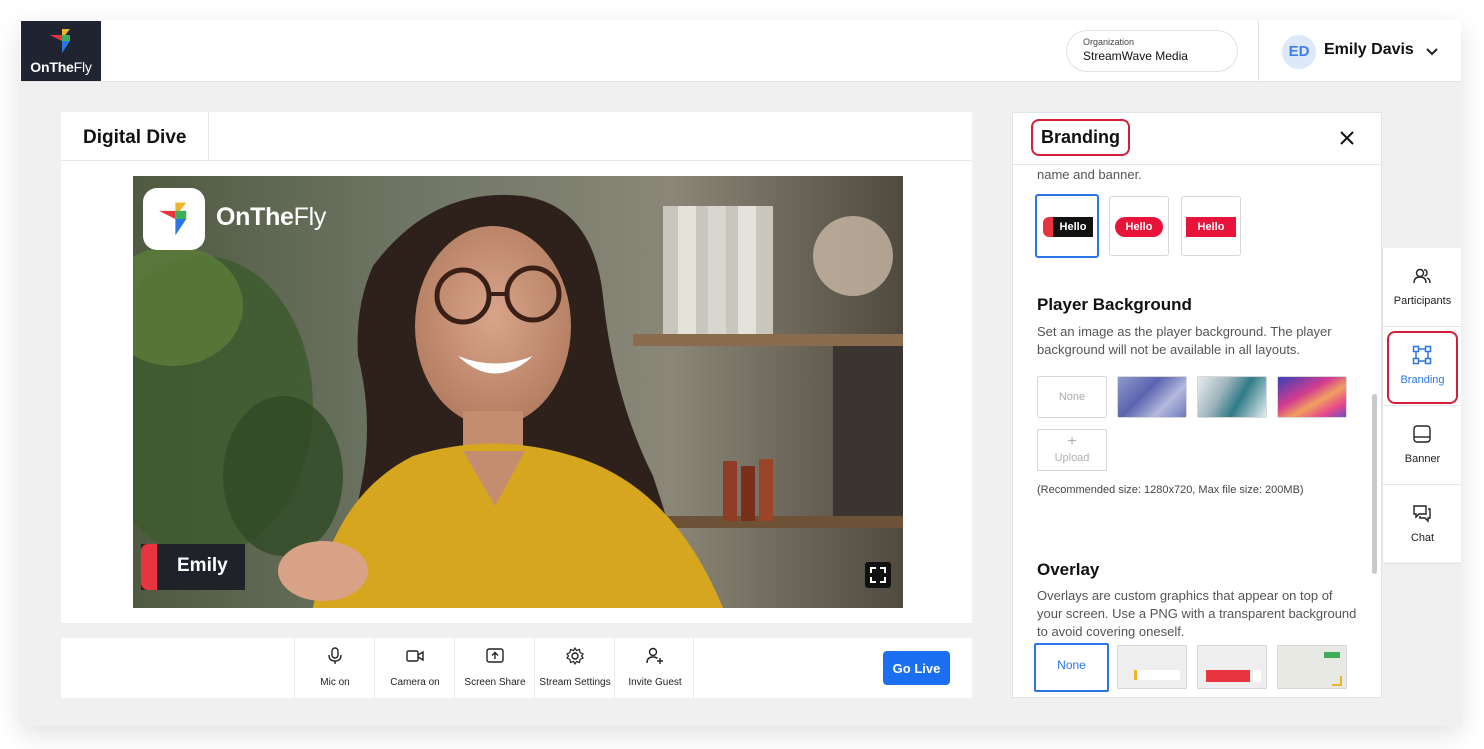  What do you see at coordinates (1089, 174) in the screenshot?
I see `banner-style-intro: name and banner.` at bounding box center [1089, 174].